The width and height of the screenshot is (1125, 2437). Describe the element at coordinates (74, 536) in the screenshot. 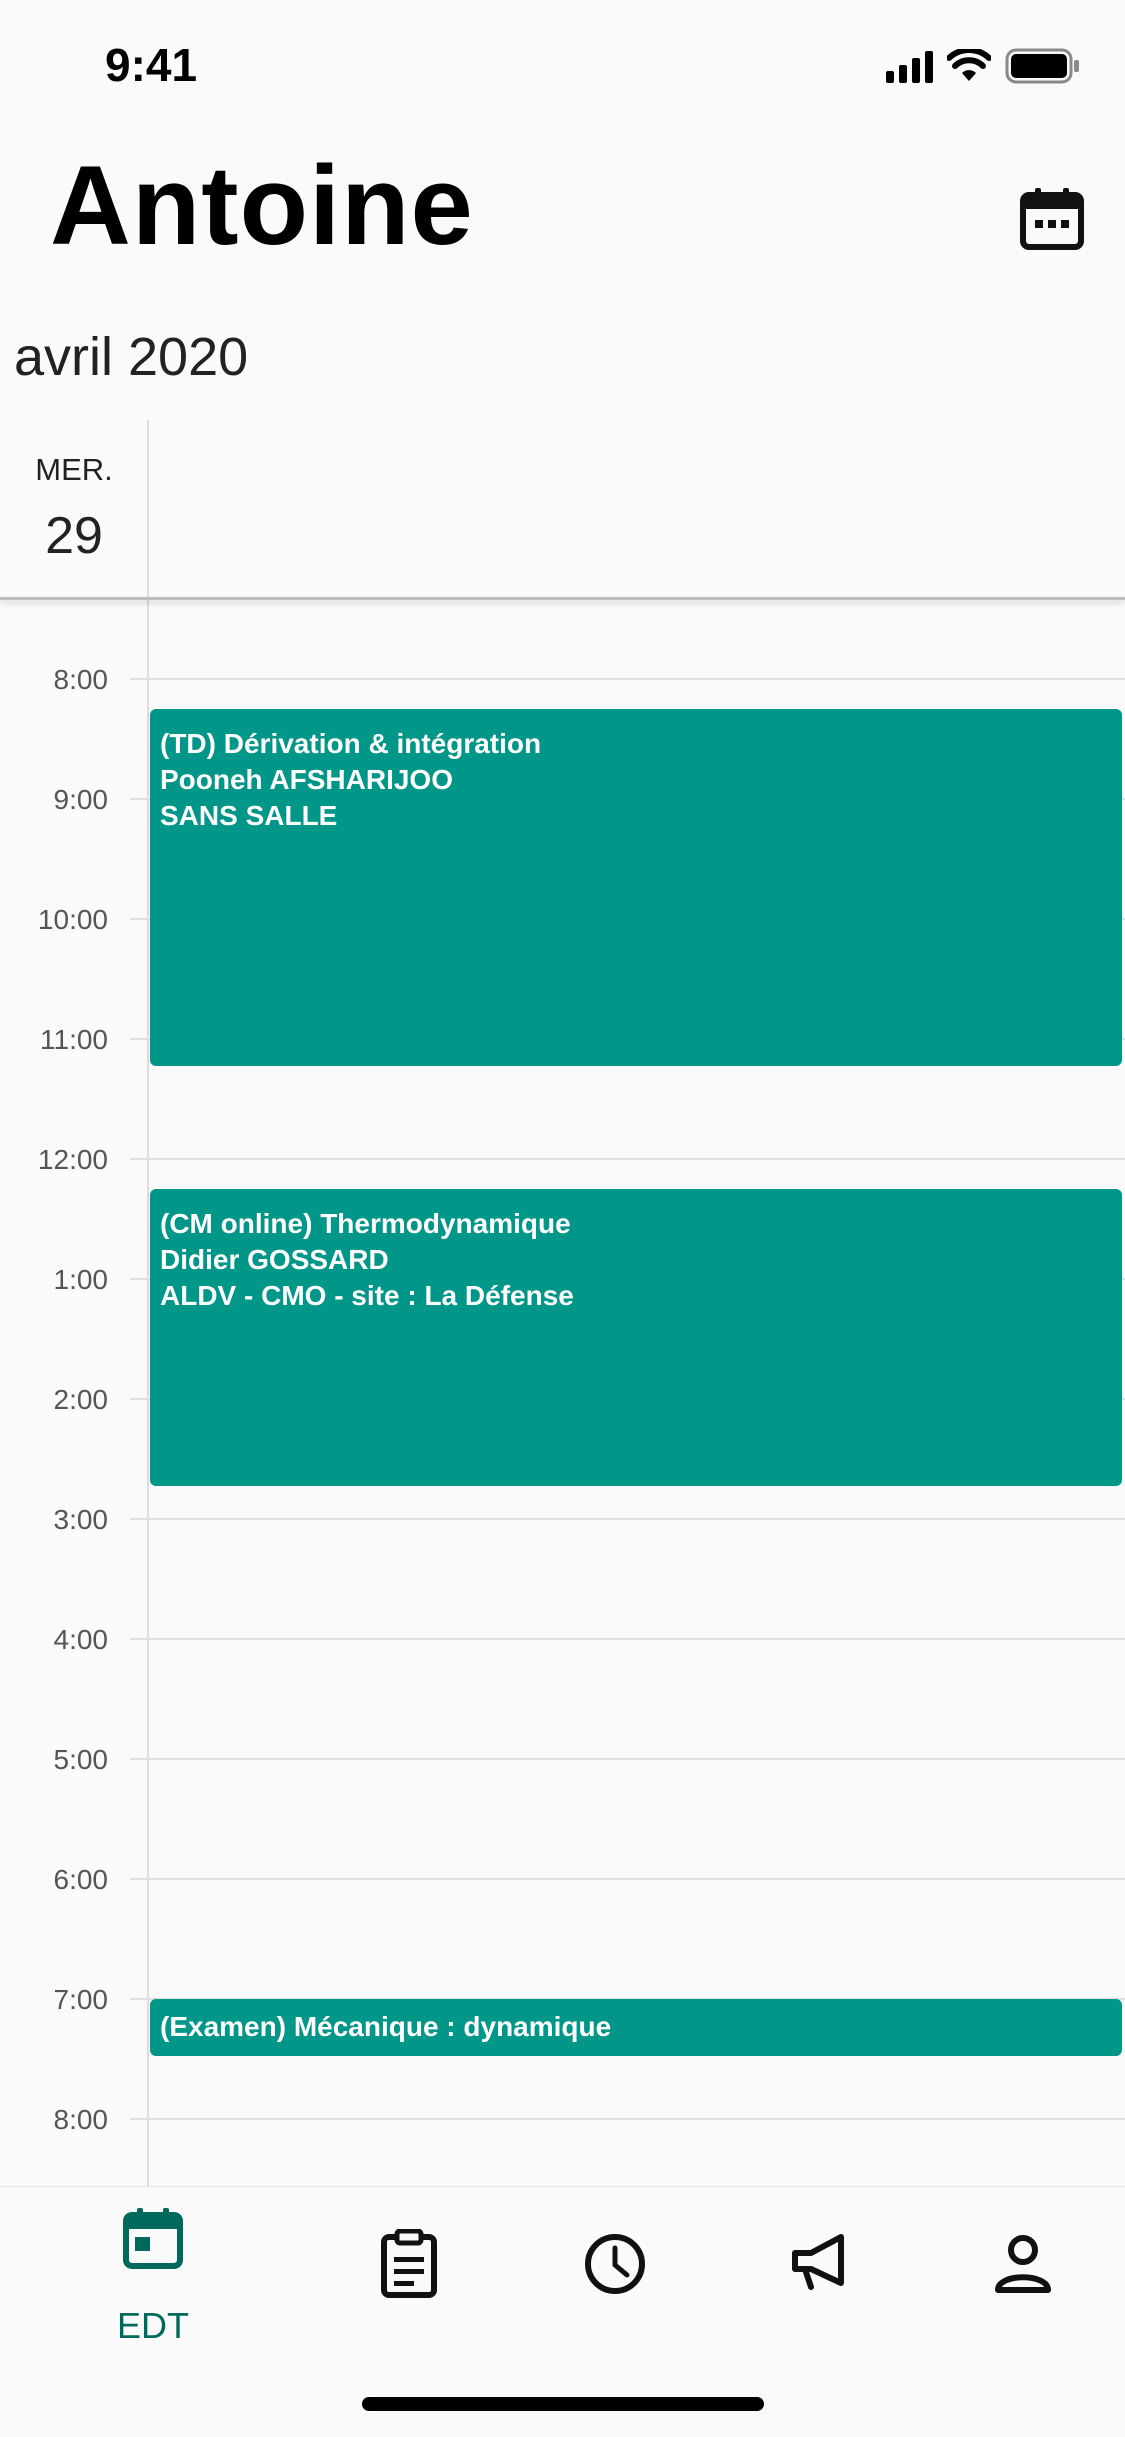

I see `day-number: 29` at that location.